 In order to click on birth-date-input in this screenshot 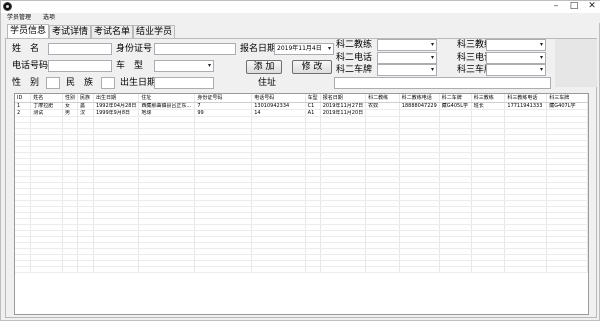, I will do `click(184, 83)`.